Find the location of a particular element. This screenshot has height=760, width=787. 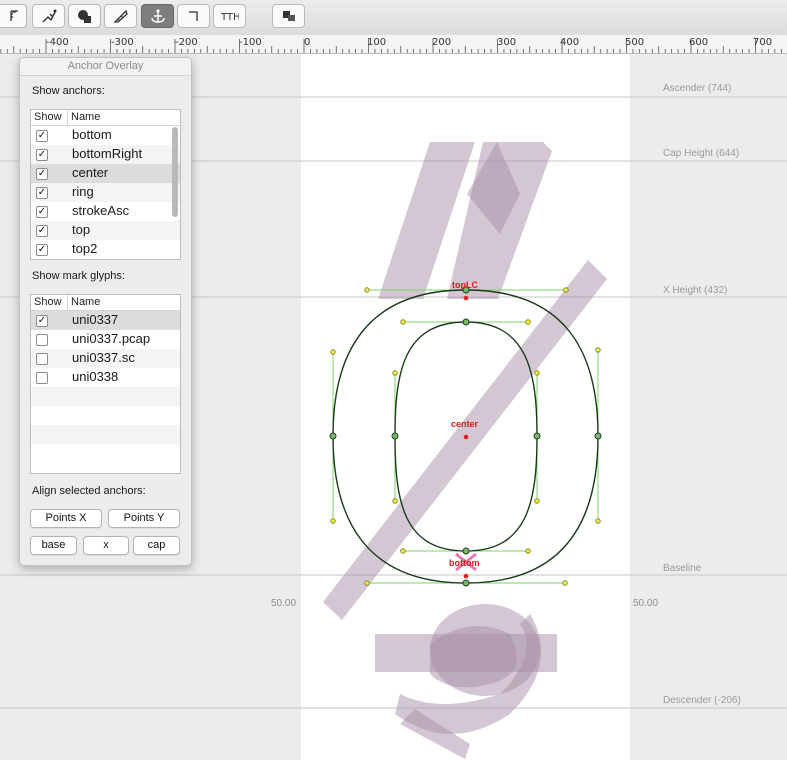

mark-row: uni0338 is located at coordinates (105, 377).